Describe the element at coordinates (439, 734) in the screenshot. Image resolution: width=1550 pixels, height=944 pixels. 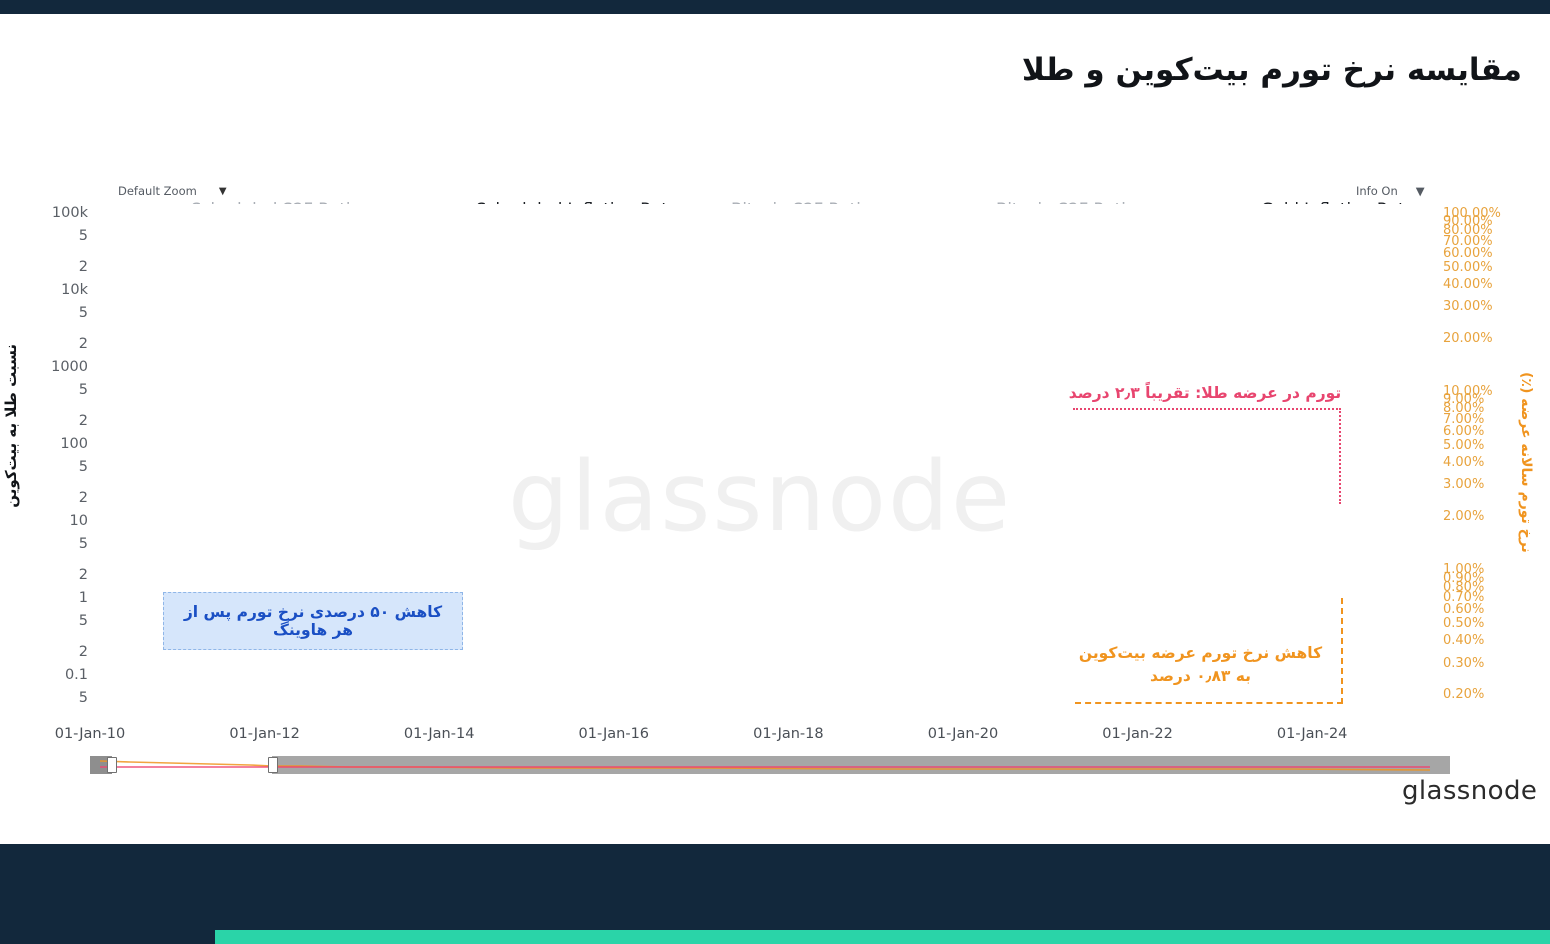
I see `x-axis-tick: 01-Jan-14` at that location.